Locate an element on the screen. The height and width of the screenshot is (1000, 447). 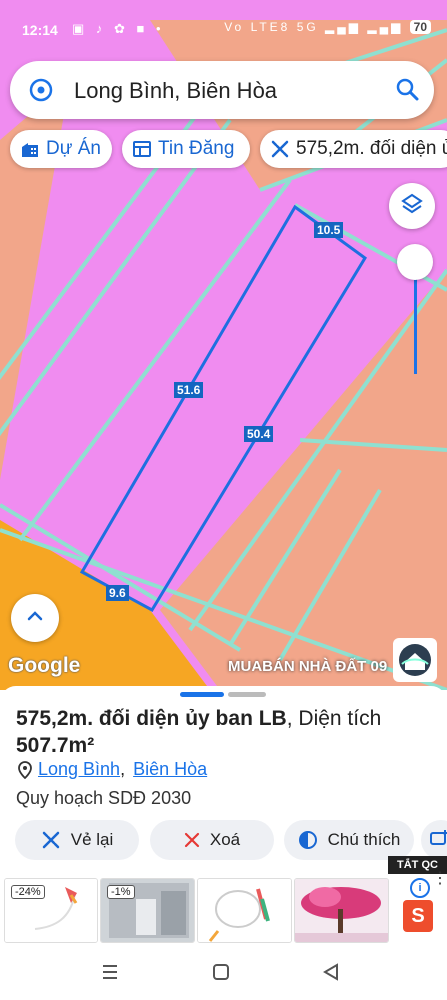
location-ward-link: Long Bình is located at coordinates (79, 769).